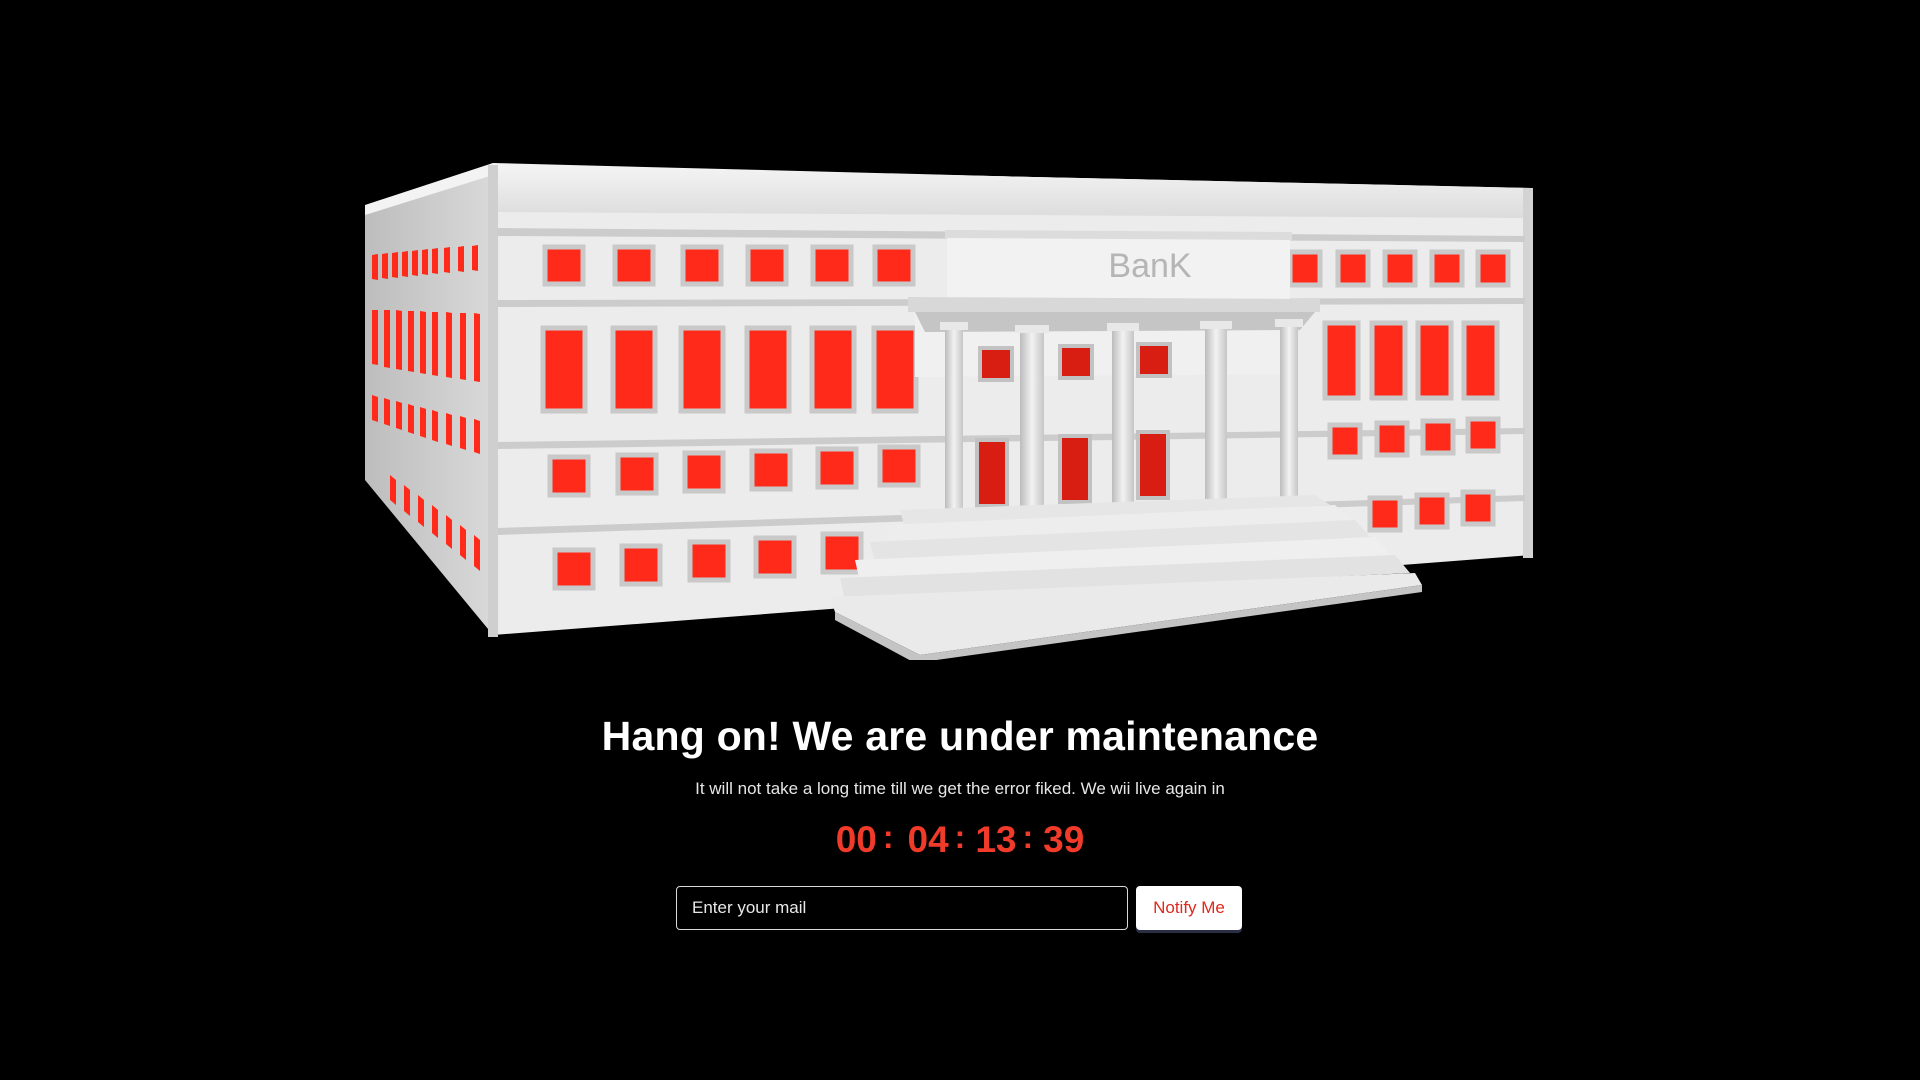 The height and width of the screenshot is (1080, 1920). Describe the element at coordinates (928, 839) in the screenshot. I see `countdown-hours: 04` at that location.